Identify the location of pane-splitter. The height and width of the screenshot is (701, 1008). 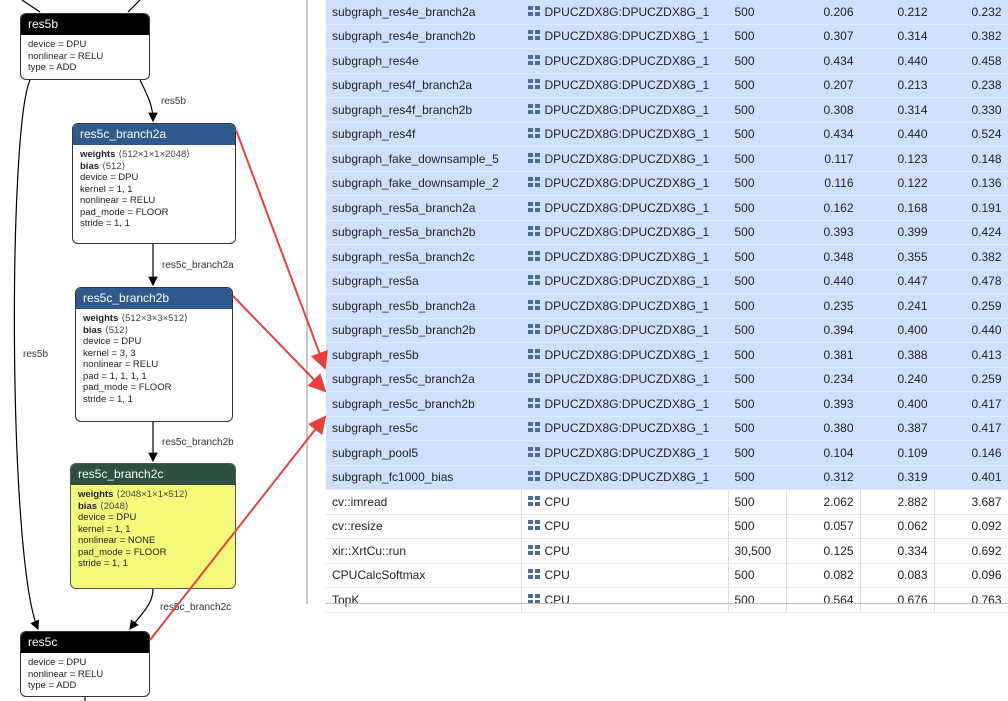
(307, 302).